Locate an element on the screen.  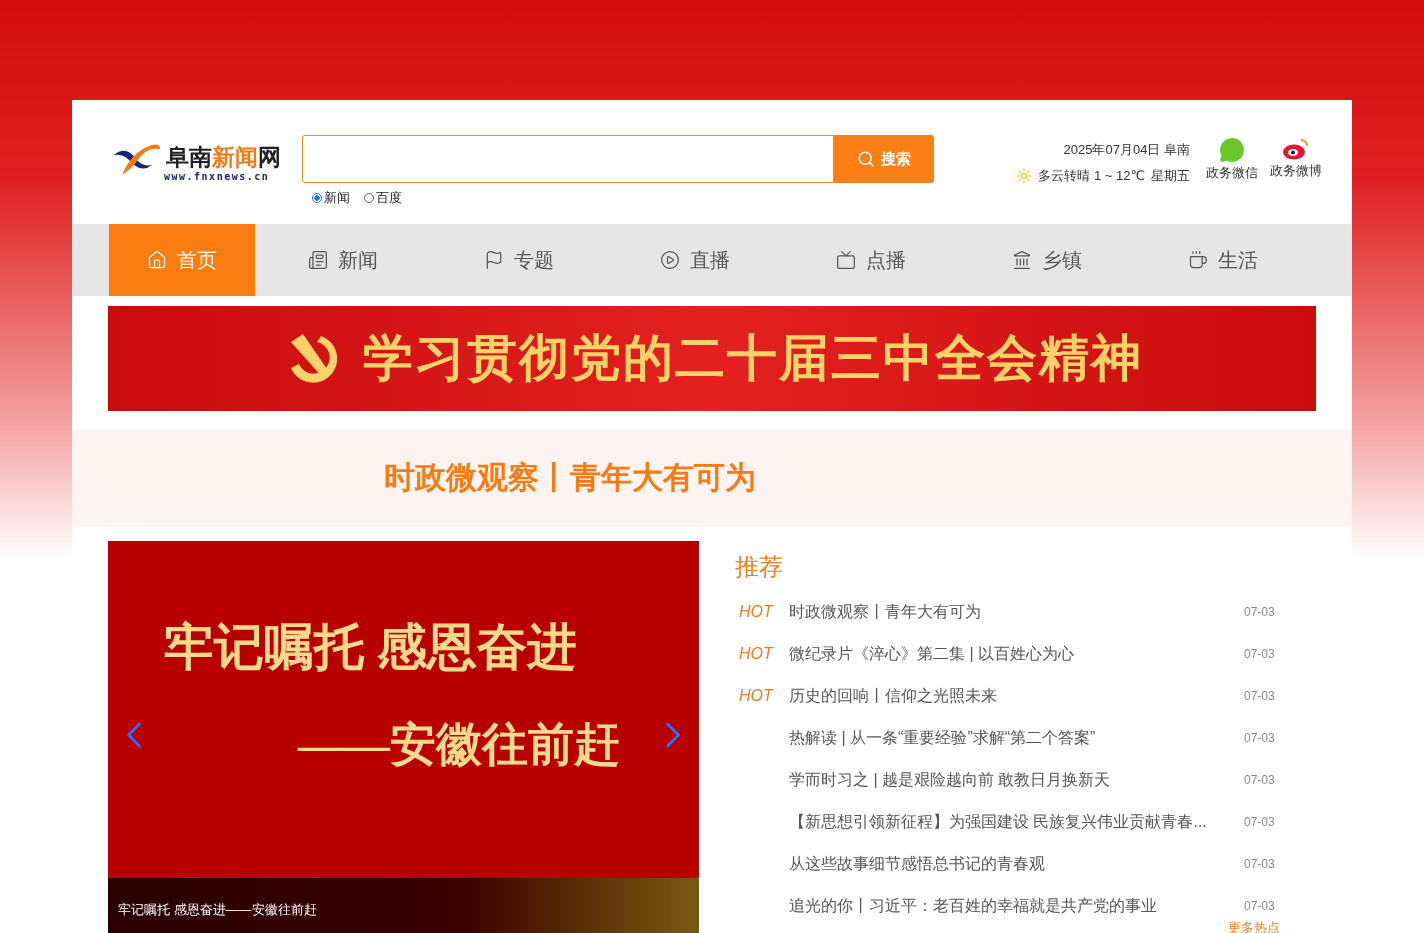
news-link: 学而时习之 | 越是艰险越向前 敢教日月换新天 is located at coordinates (1016, 780).